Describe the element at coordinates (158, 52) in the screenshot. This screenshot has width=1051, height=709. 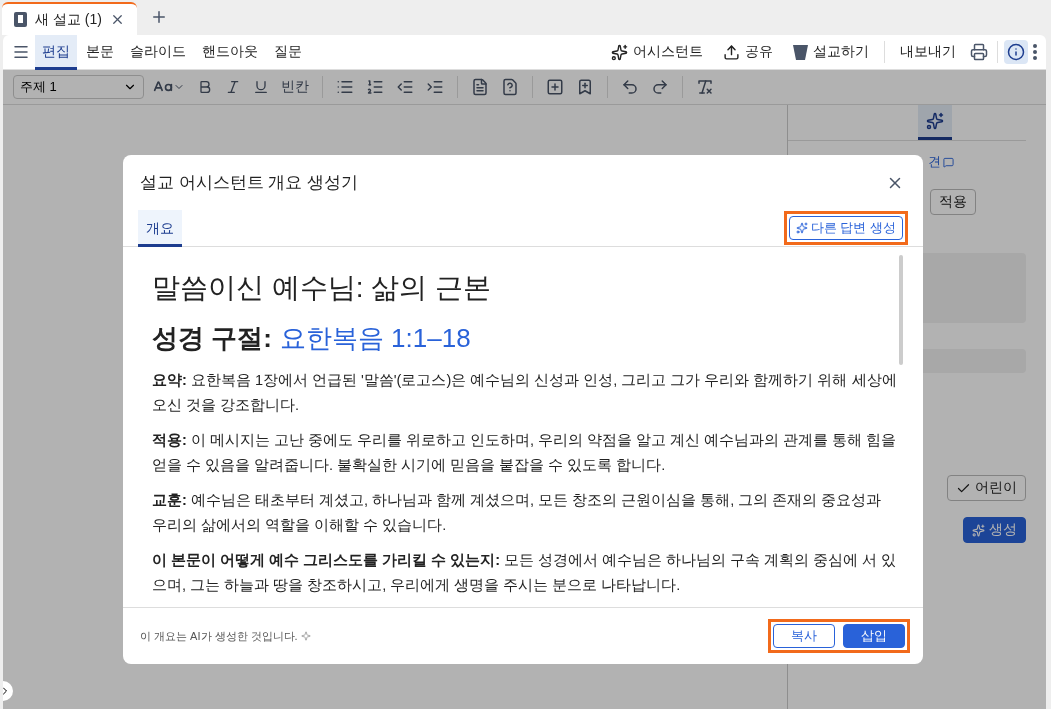
I see `menu-tab: 슬라이드` at that location.